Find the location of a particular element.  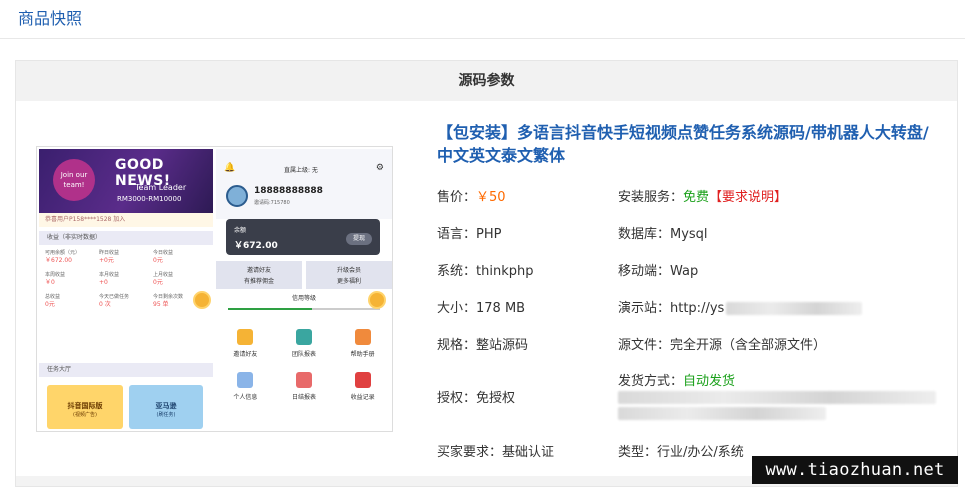

install-link: 【要求说明】 is located at coordinates (748, 197).